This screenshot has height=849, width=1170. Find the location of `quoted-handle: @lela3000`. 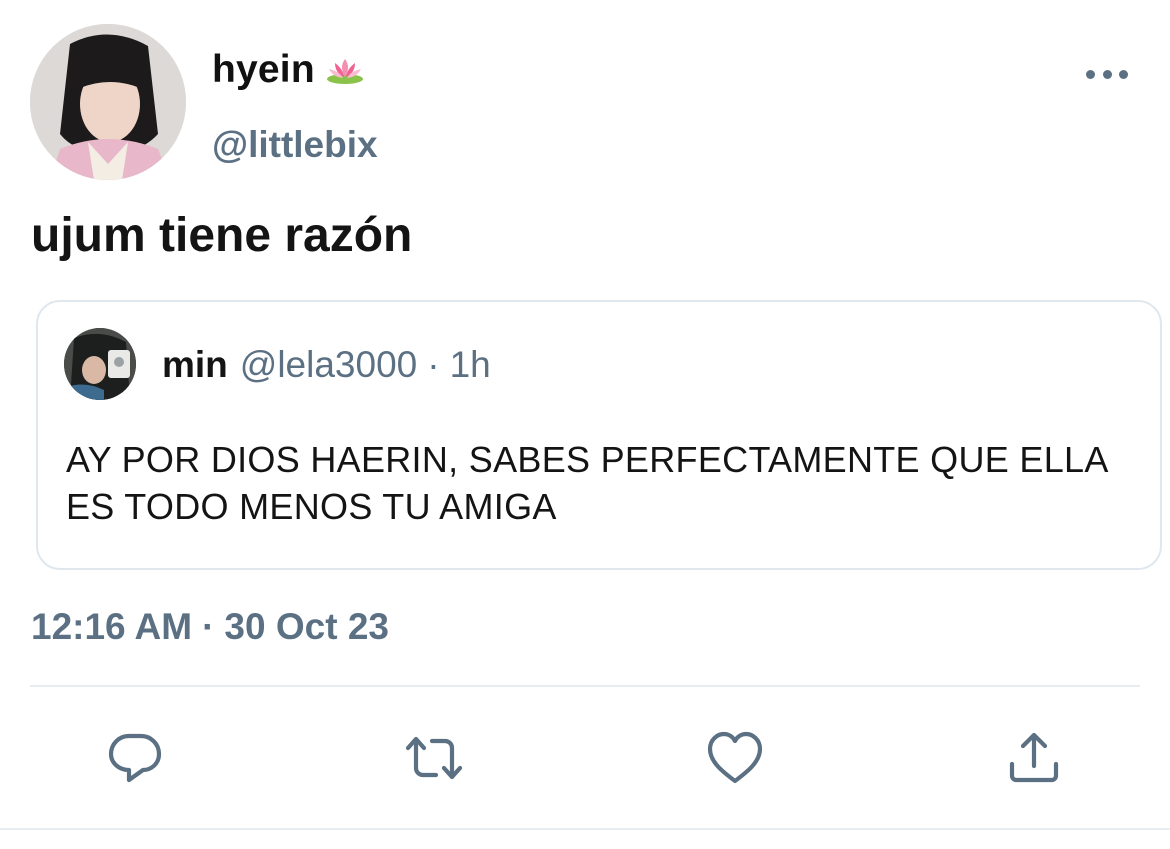

quoted-handle: @lela3000 is located at coordinates (328, 364).